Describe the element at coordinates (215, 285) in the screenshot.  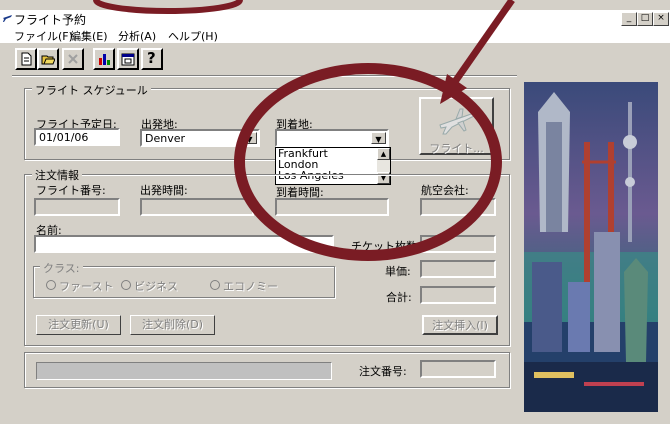
I see `radio-economy` at that location.